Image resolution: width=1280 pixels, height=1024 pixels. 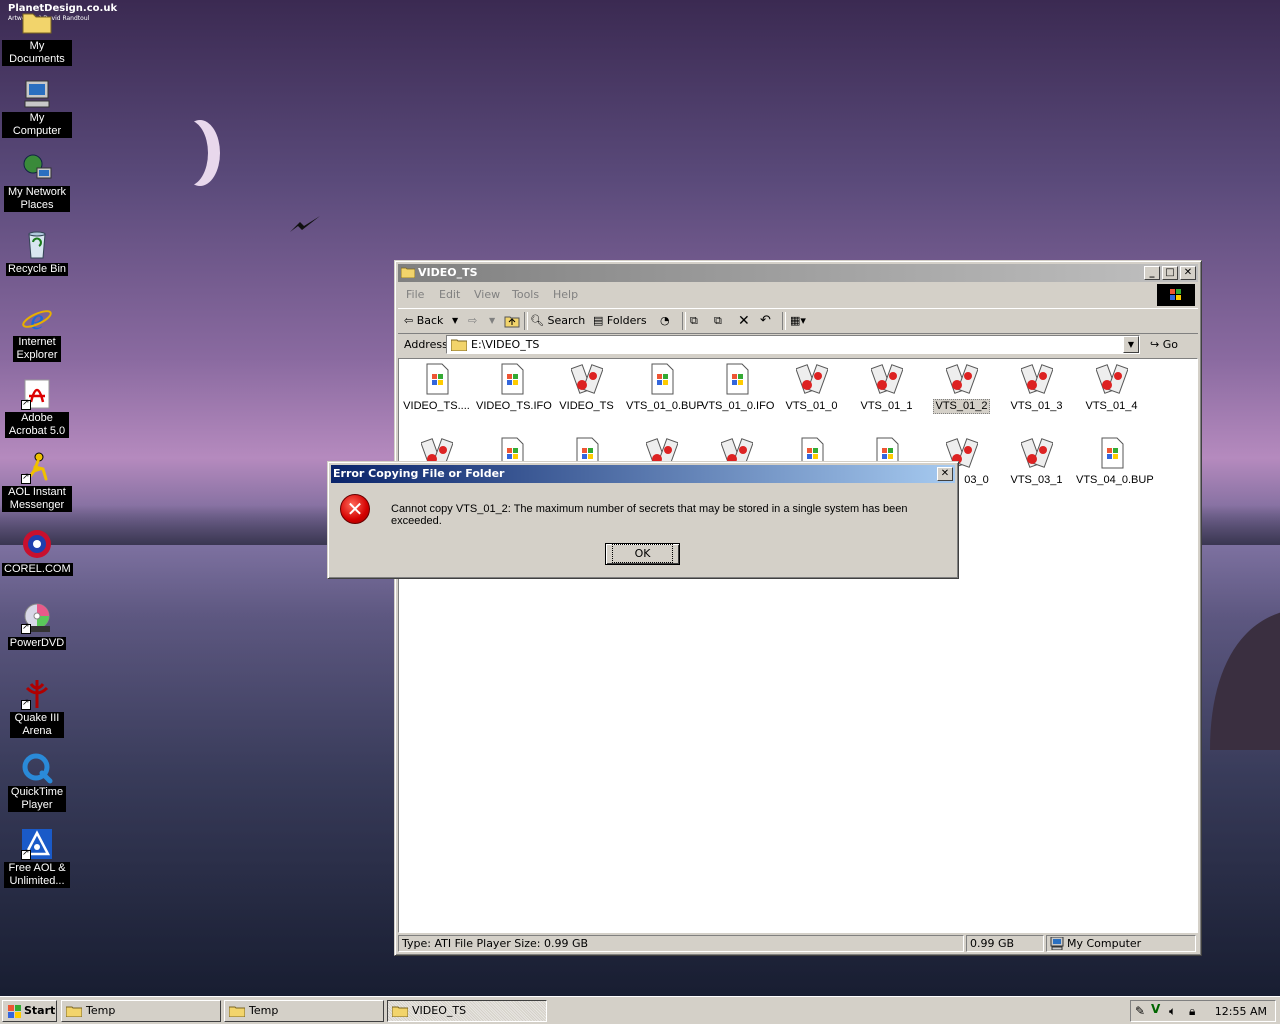 What do you see at coordinates (37, 36) in the screenshot?
I see `desktop-icon-my-documents: My Documents` at bounding box center [37, 36].